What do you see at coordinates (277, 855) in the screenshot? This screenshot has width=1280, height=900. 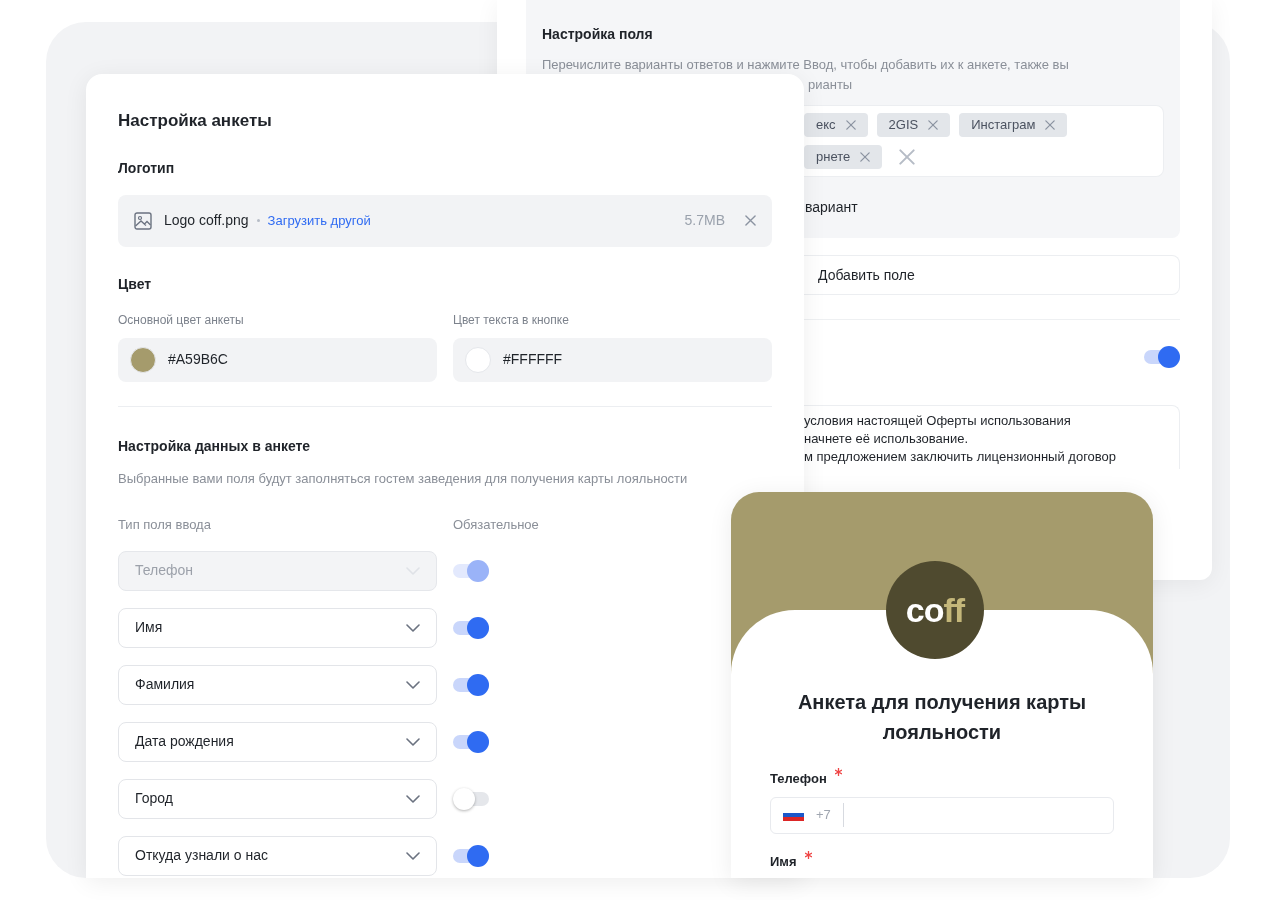 I see `field-type-select: Откуда узнали о нас` at bounding box center [277, 855].